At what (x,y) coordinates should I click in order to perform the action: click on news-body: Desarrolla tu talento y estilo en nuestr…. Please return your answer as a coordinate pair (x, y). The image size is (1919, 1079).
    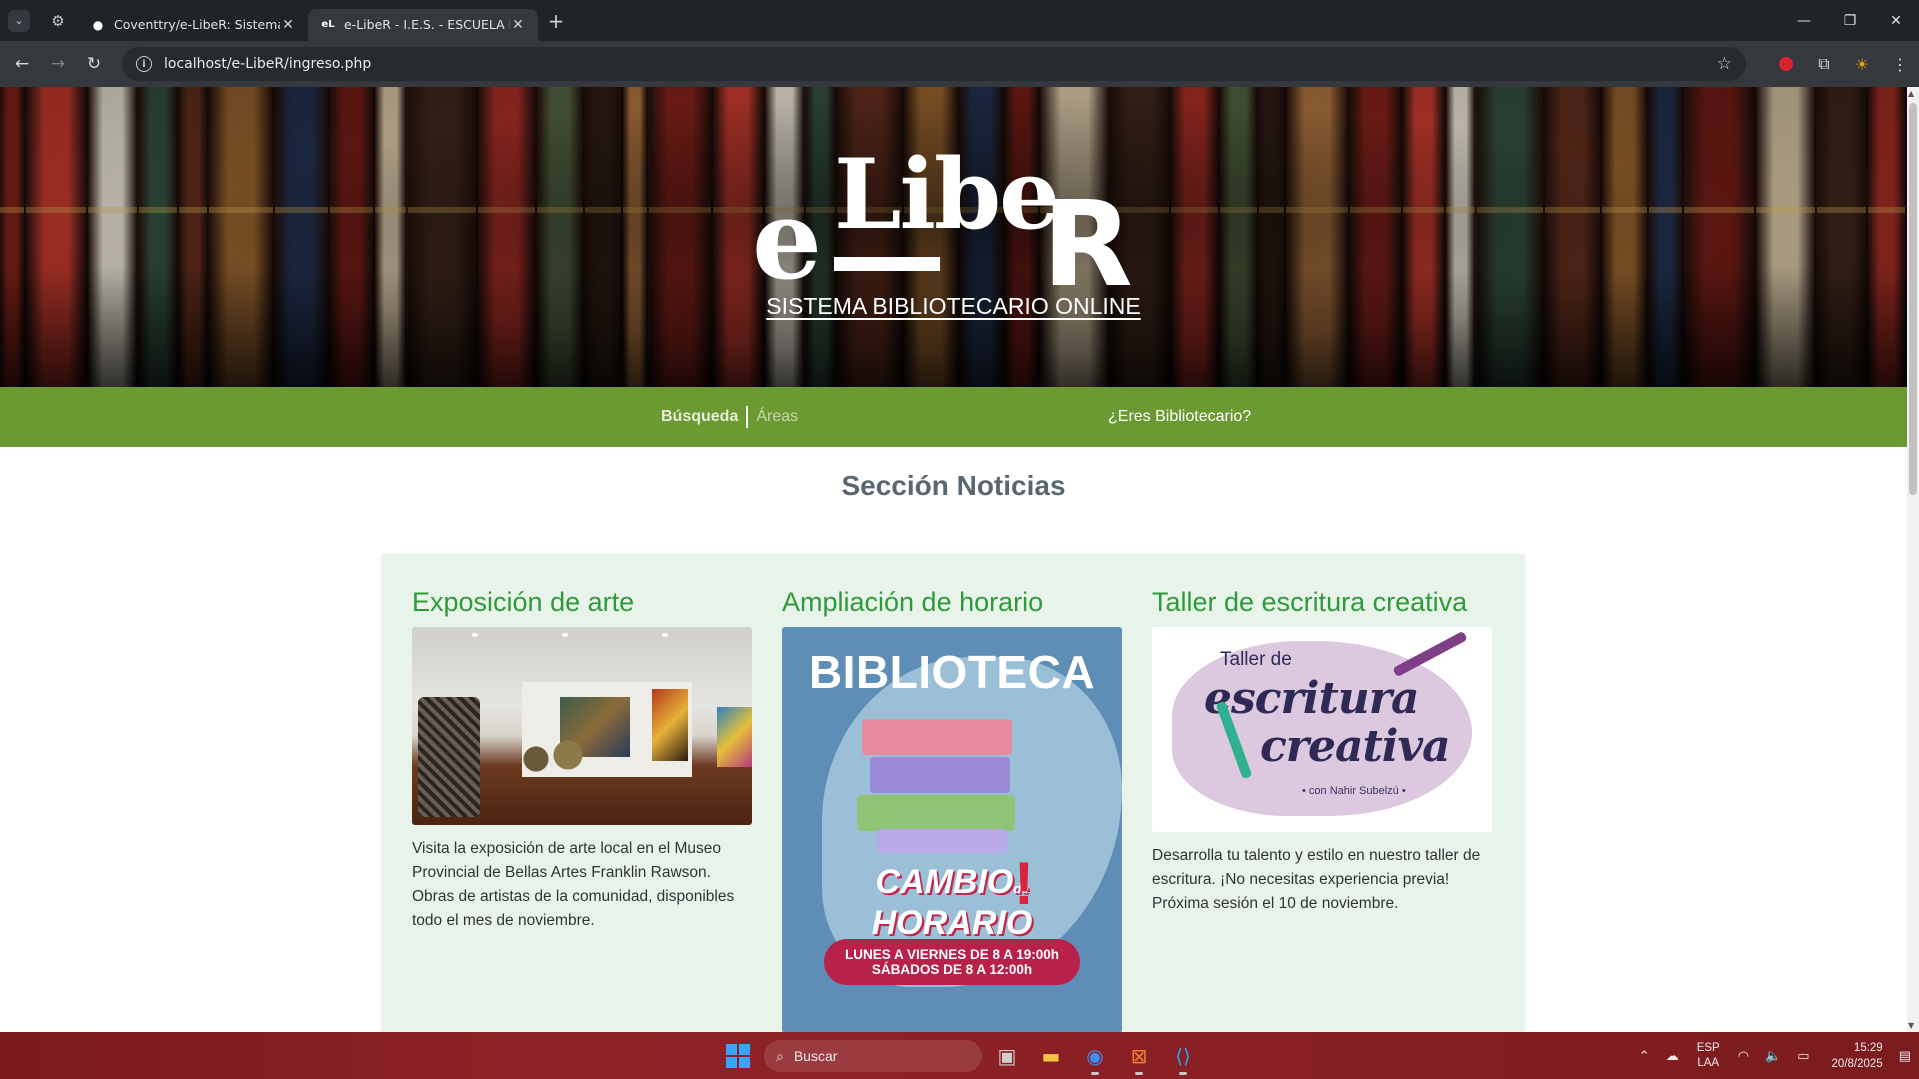
    Looking at the image, I should click on (1316, 879).